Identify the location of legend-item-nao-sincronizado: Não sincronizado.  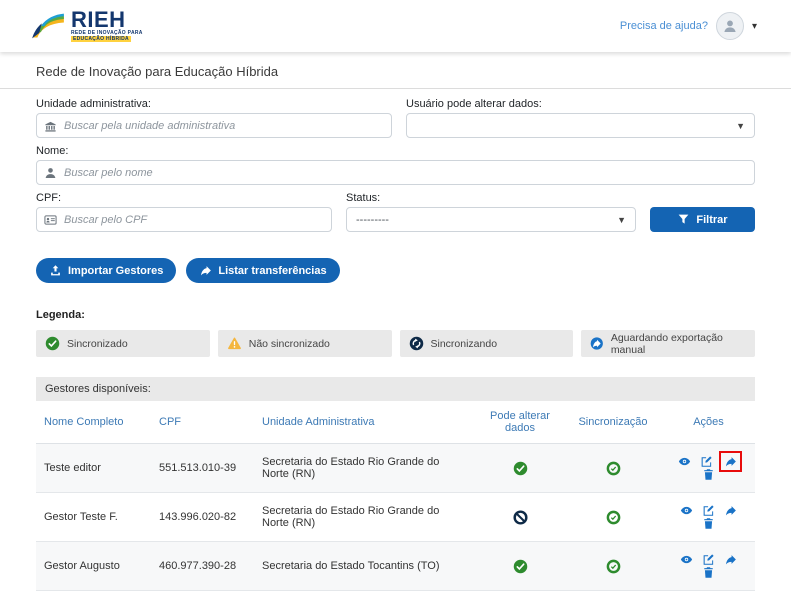
(304, 343).